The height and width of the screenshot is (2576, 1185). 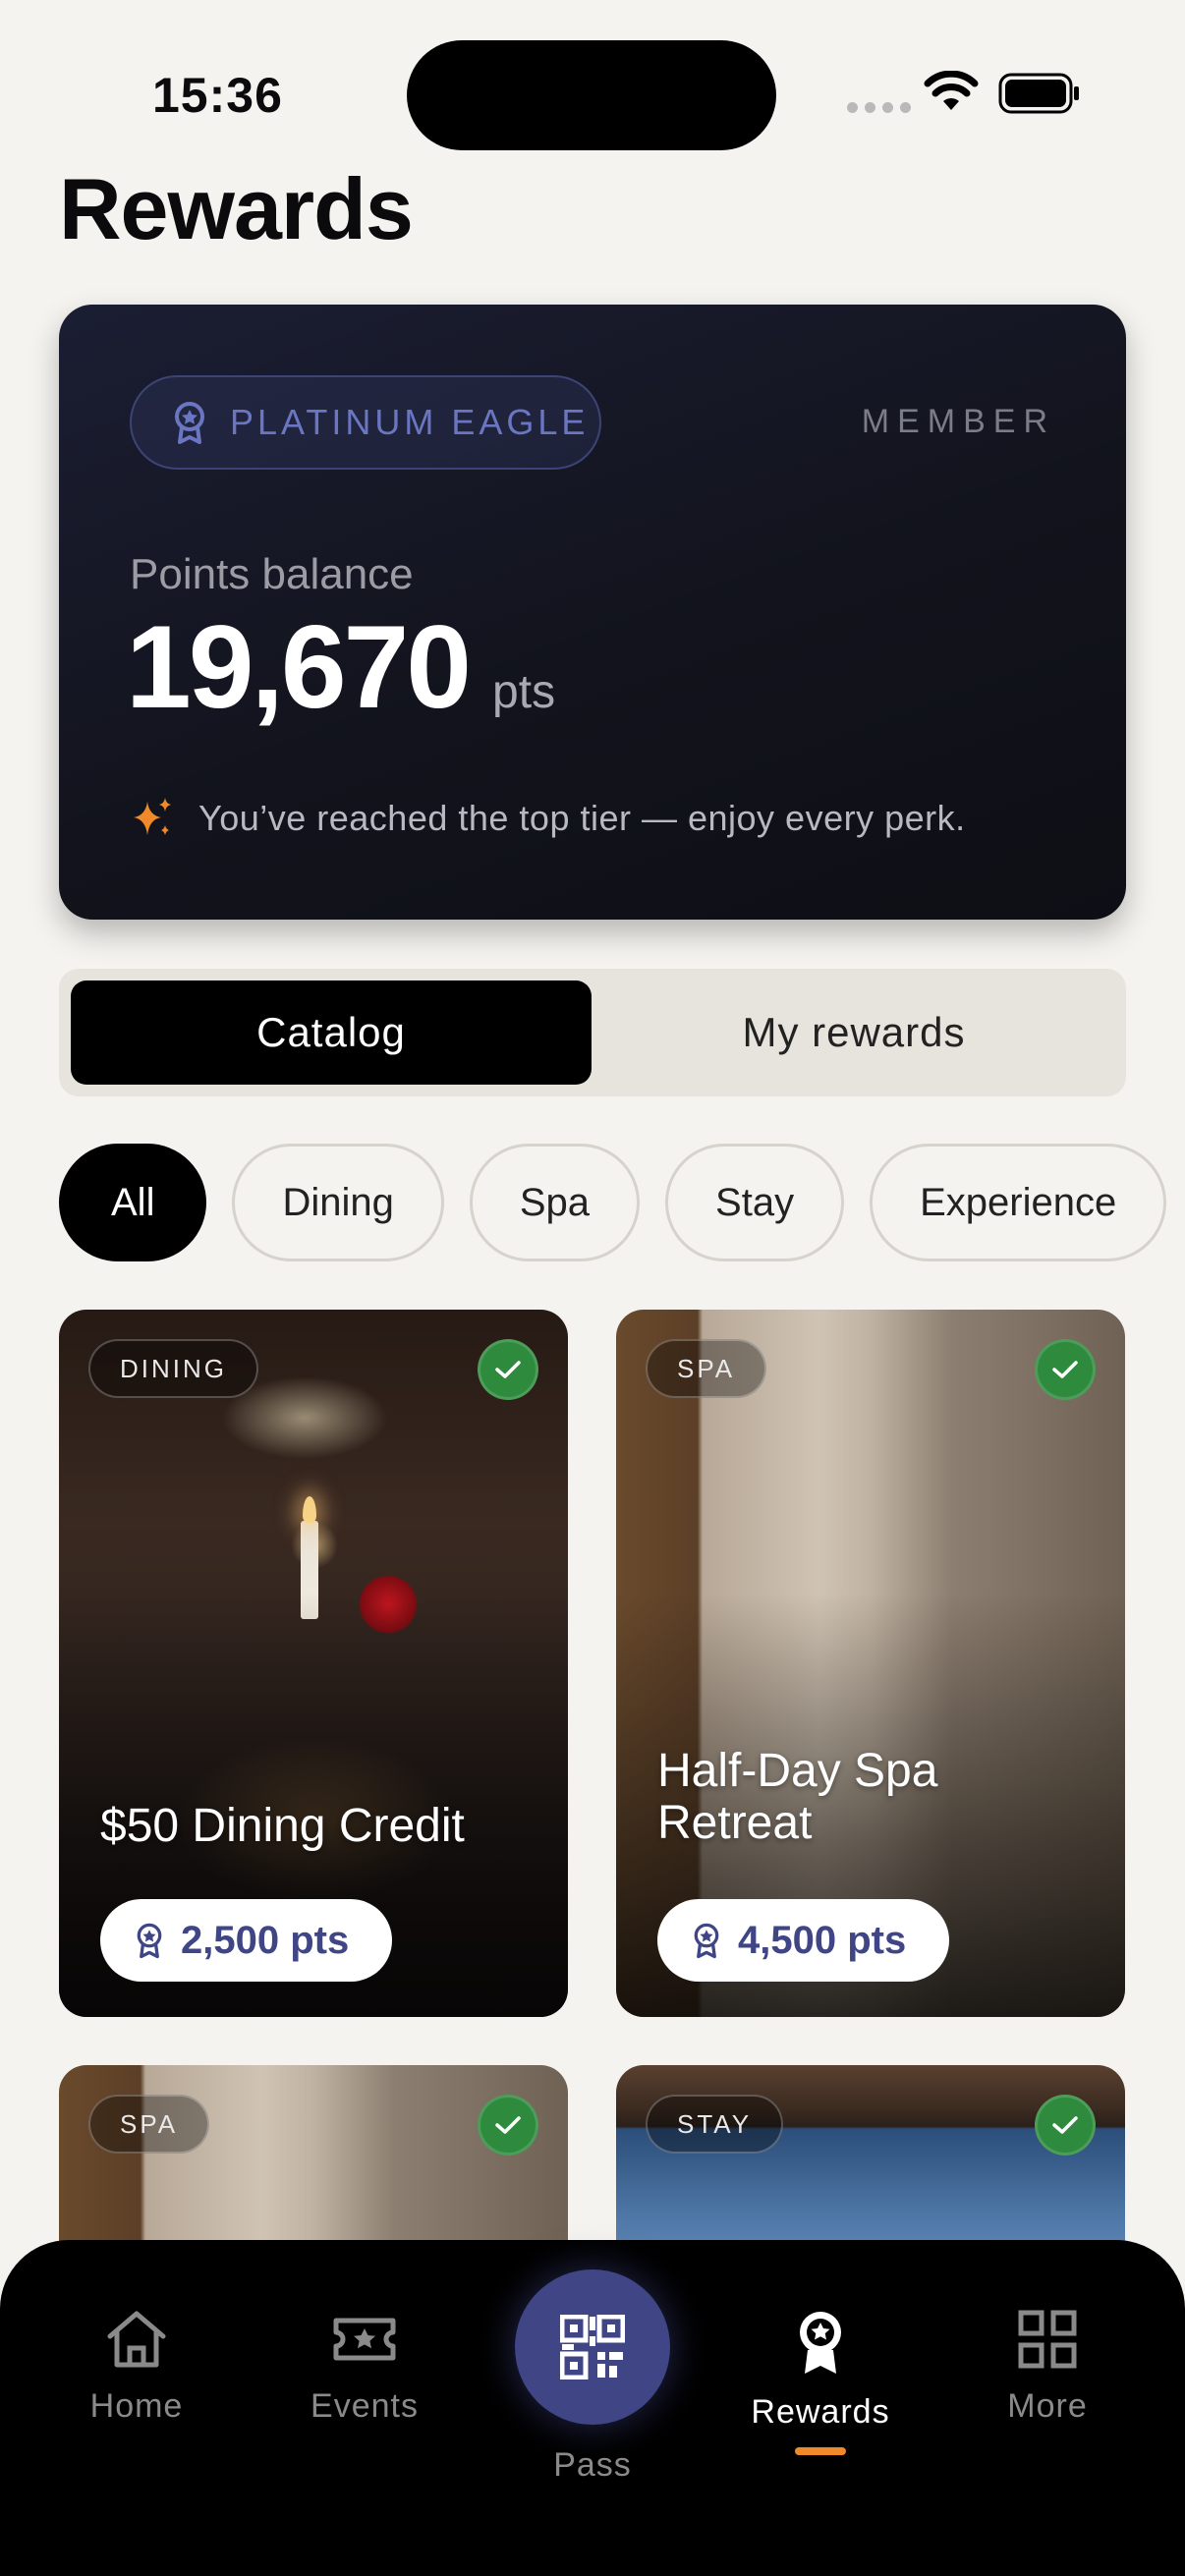 I want to click on nav-more: More, so click(x=1048, y=2367).